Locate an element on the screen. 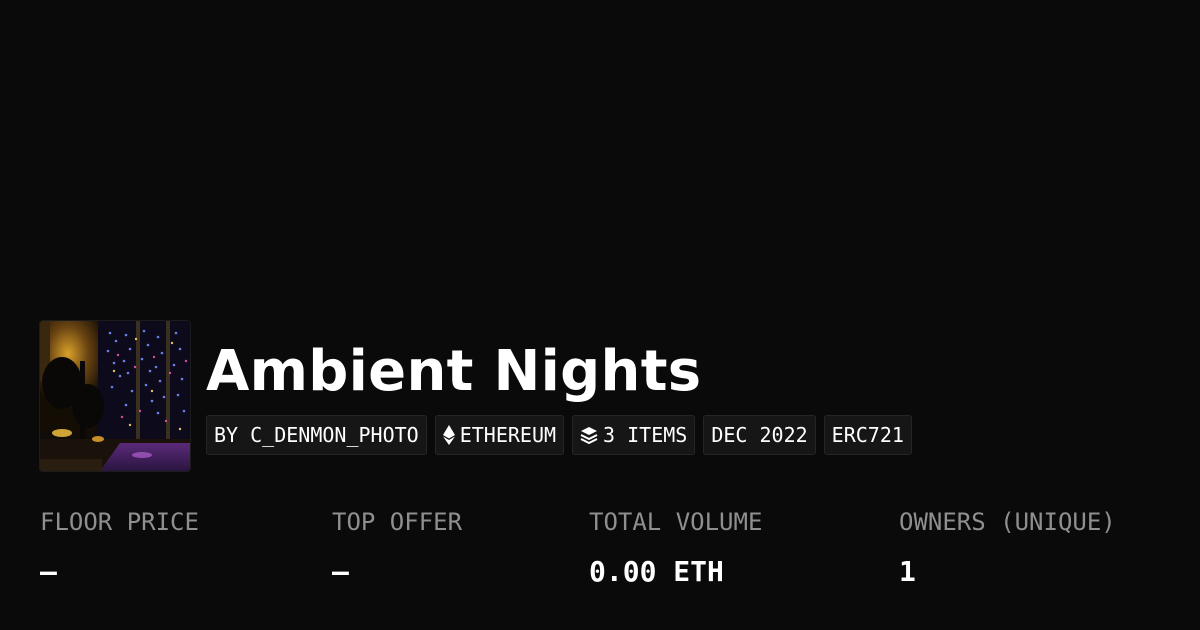 Image resolution: width=1200 pixels, height=630 pixels. collection-title: Ambient Nights is located at coordinates (454, 371).